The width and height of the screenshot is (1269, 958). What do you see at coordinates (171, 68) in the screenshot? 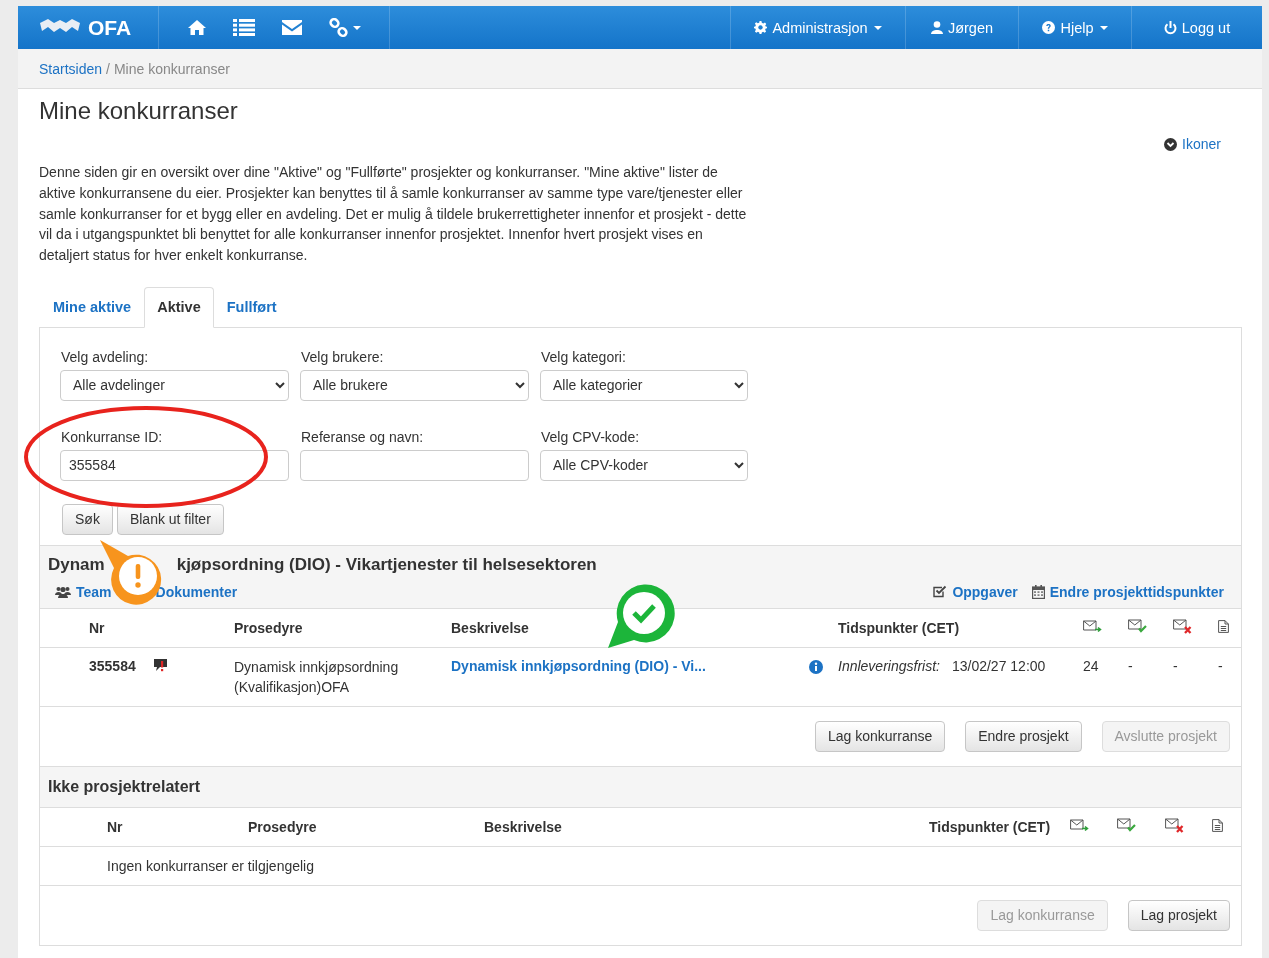
I see `breadcrumb-current: Mine konkurranser` at bounding box center [171, 68].